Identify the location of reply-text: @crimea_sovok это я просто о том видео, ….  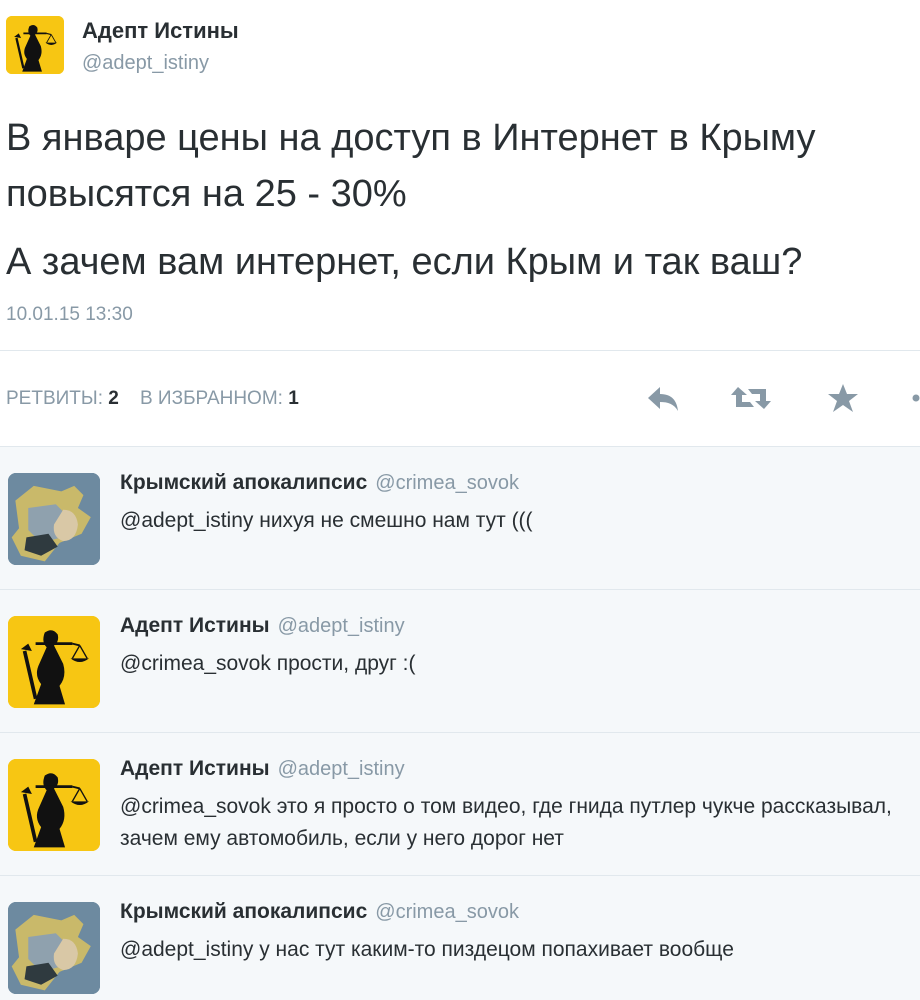
(506, 822).